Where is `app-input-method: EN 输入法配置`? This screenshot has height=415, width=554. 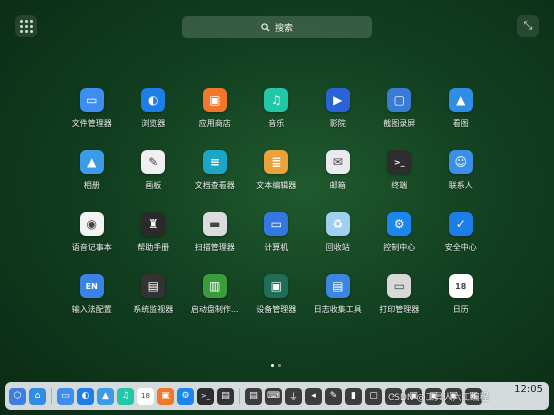 app-input-method: EN 输入法配置 is located at coordinates (92, 305).